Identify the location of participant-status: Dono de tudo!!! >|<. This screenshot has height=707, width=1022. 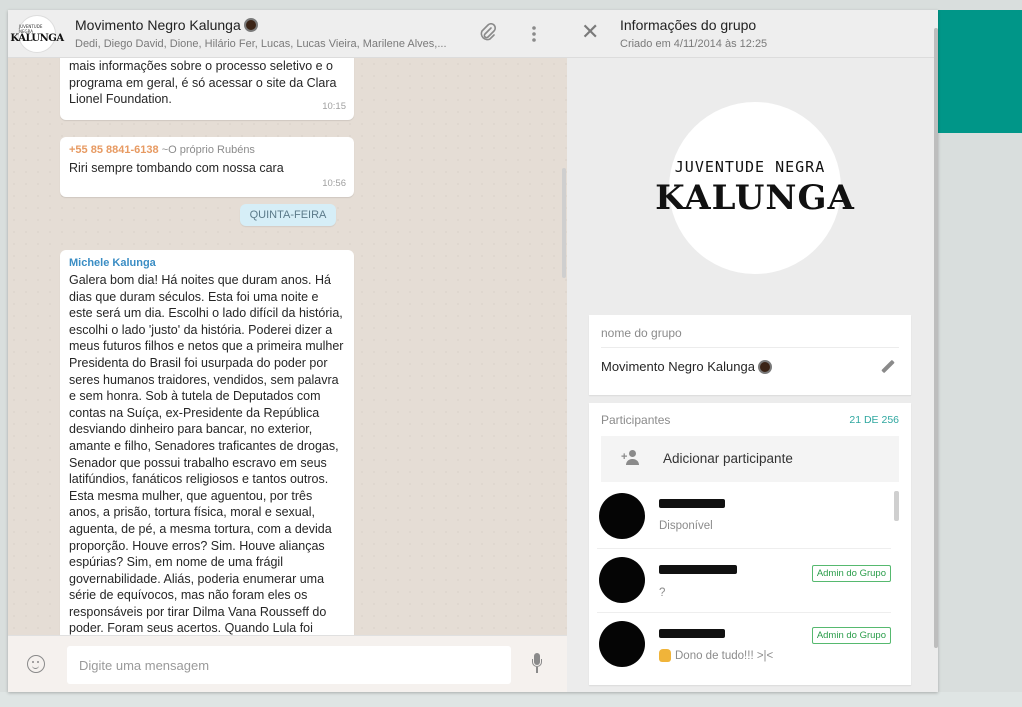
(716, 655).